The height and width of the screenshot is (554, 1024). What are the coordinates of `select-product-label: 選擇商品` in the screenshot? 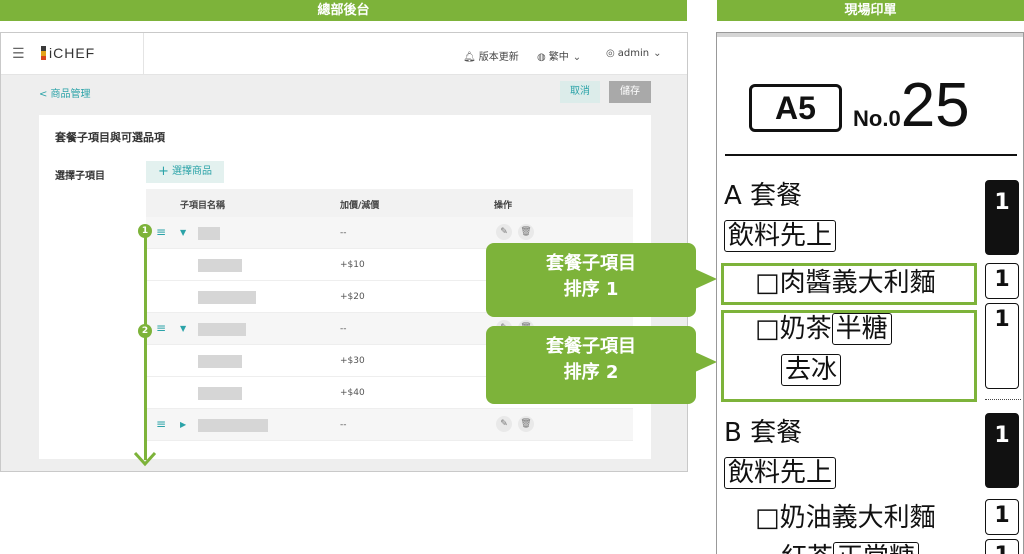 It's located at (191, 171).